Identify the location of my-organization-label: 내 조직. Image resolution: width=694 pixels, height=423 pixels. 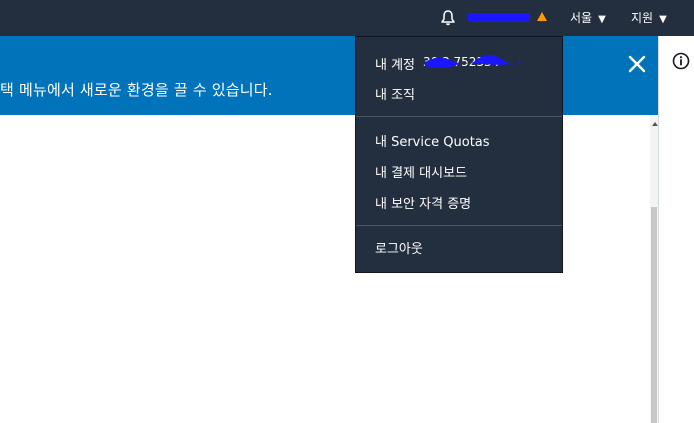
(395, 95).